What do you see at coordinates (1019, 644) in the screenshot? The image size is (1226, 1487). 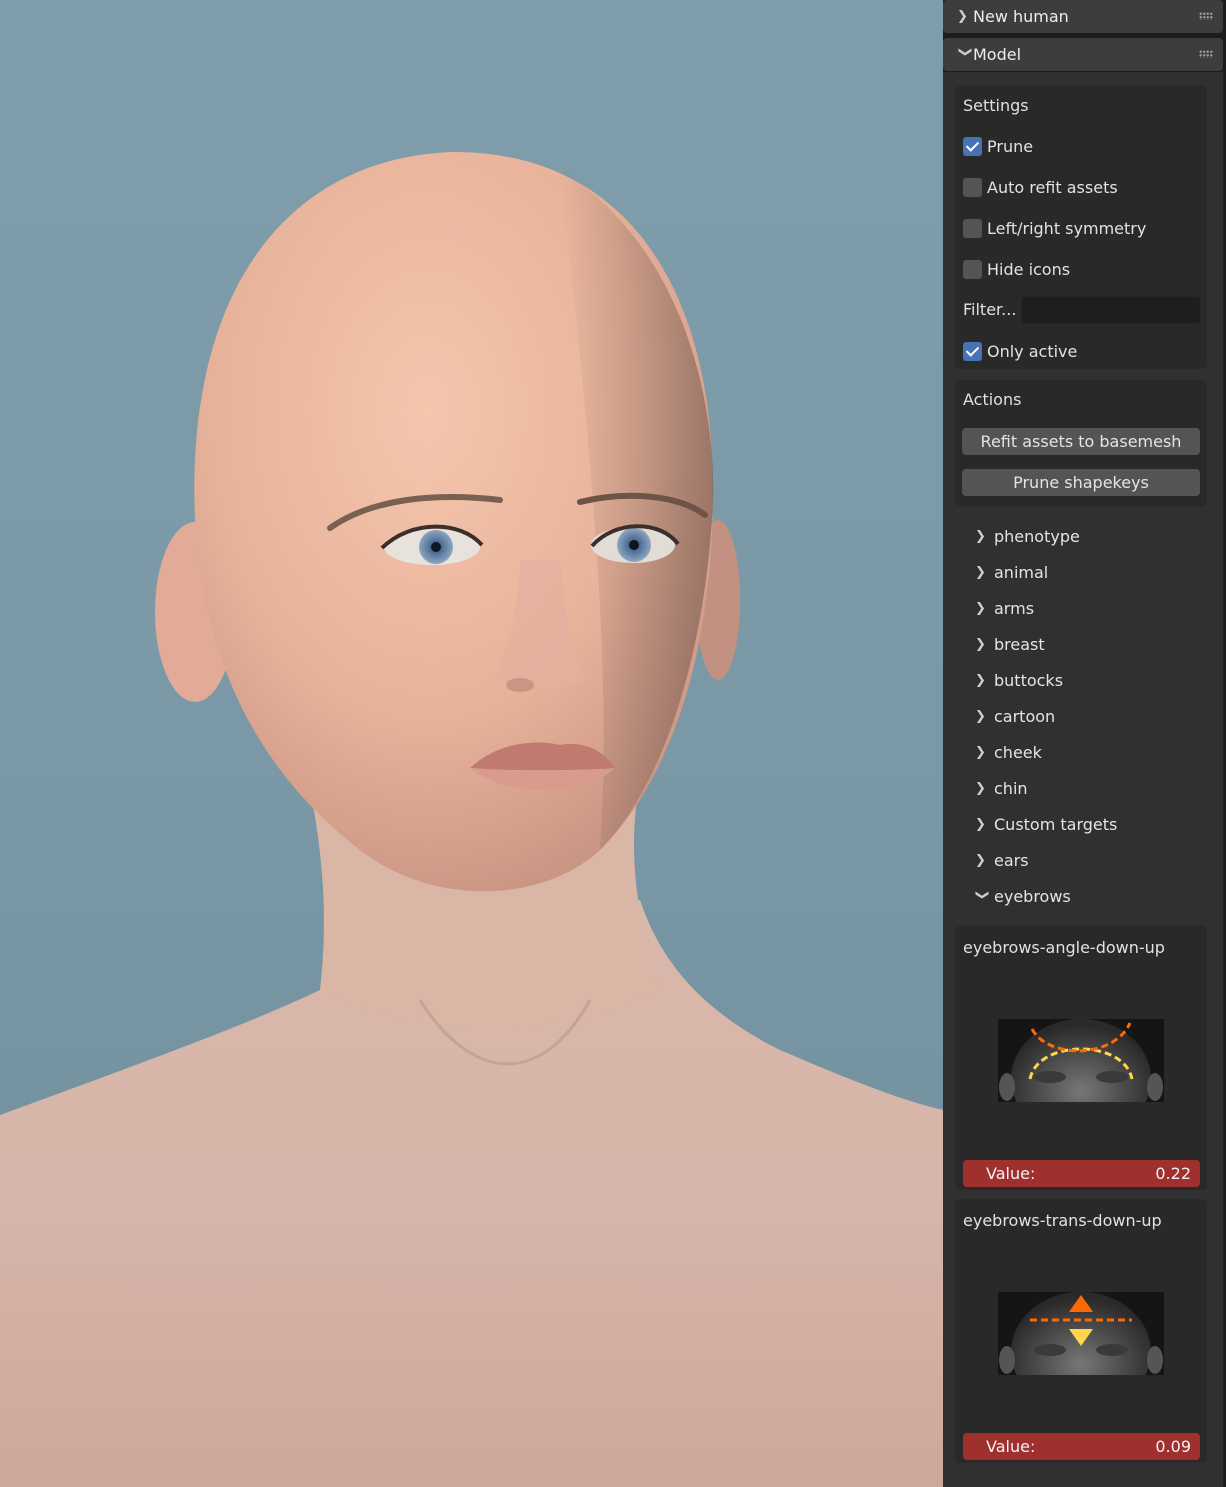 I see `tree-item-label: breast` at bounding box center [1019, 644].